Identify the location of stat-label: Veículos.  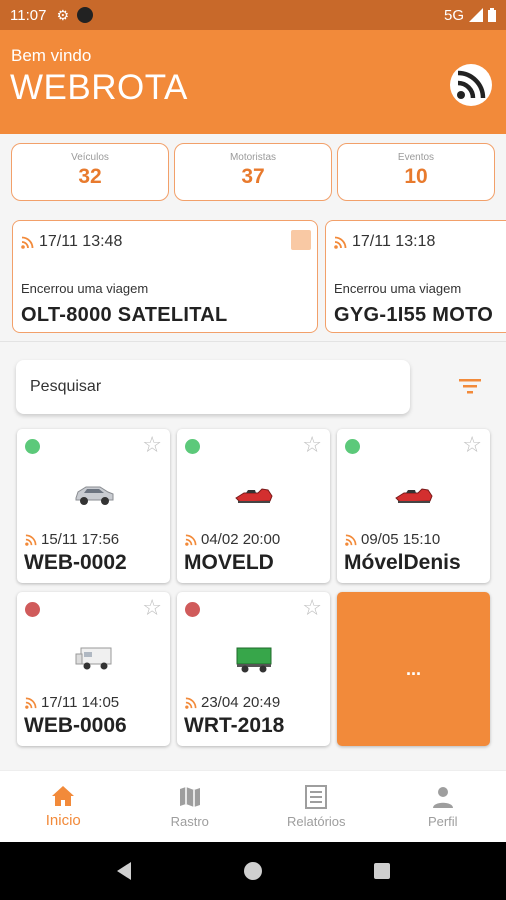
(90, 157).